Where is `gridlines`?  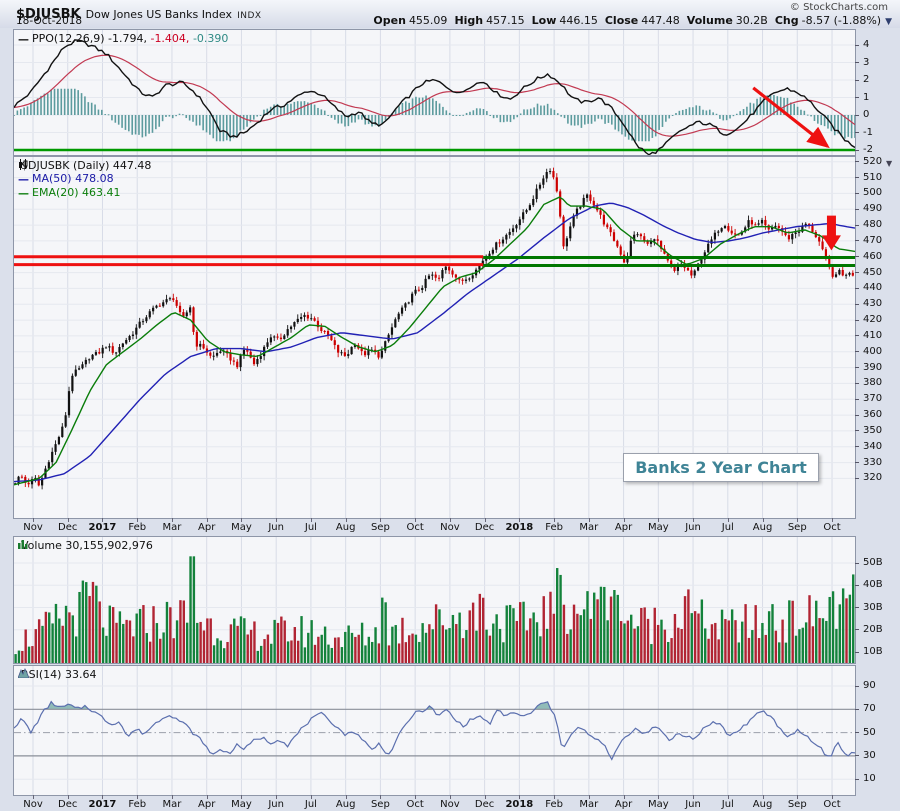 gridlines is located at coordinates (434, 92).